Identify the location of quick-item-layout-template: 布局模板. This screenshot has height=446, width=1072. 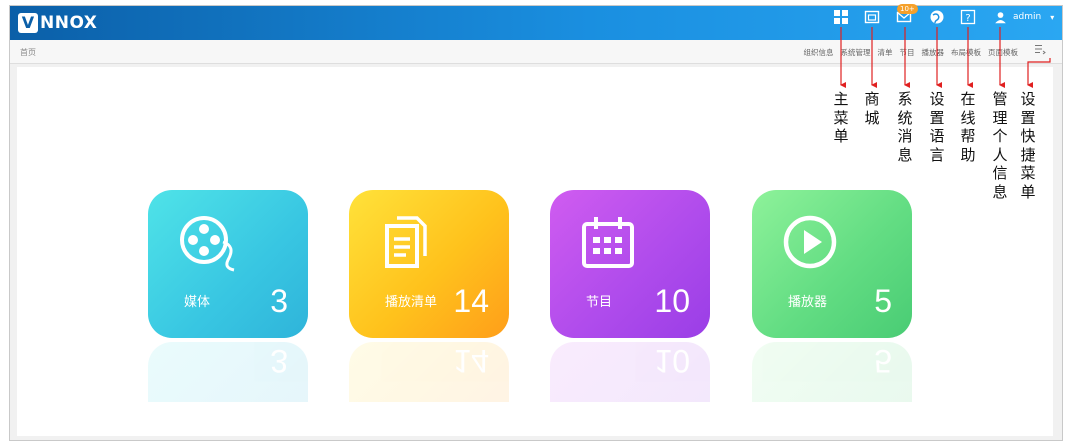
(966, 52).